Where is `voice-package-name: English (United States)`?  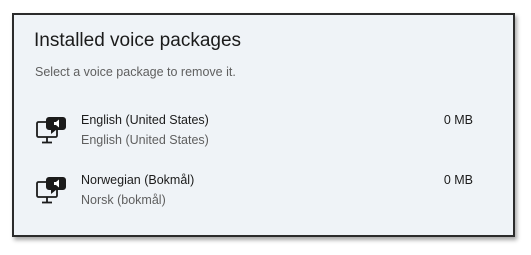 voice-package-name: English (United States) is located at coordinates (145, 120).